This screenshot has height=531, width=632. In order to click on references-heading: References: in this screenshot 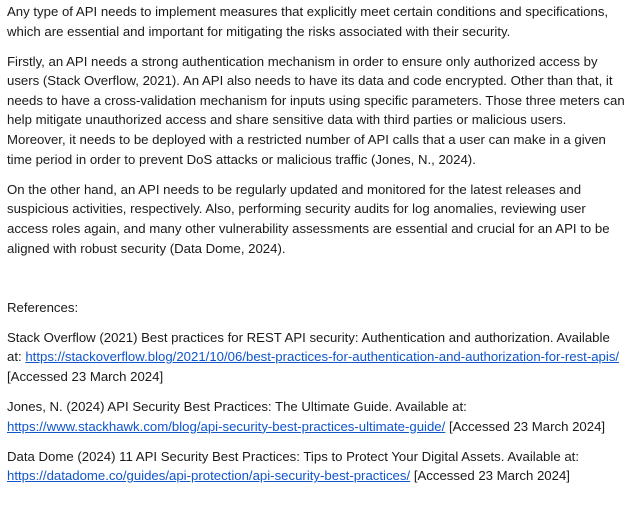, I will do `click(43, 307)`.